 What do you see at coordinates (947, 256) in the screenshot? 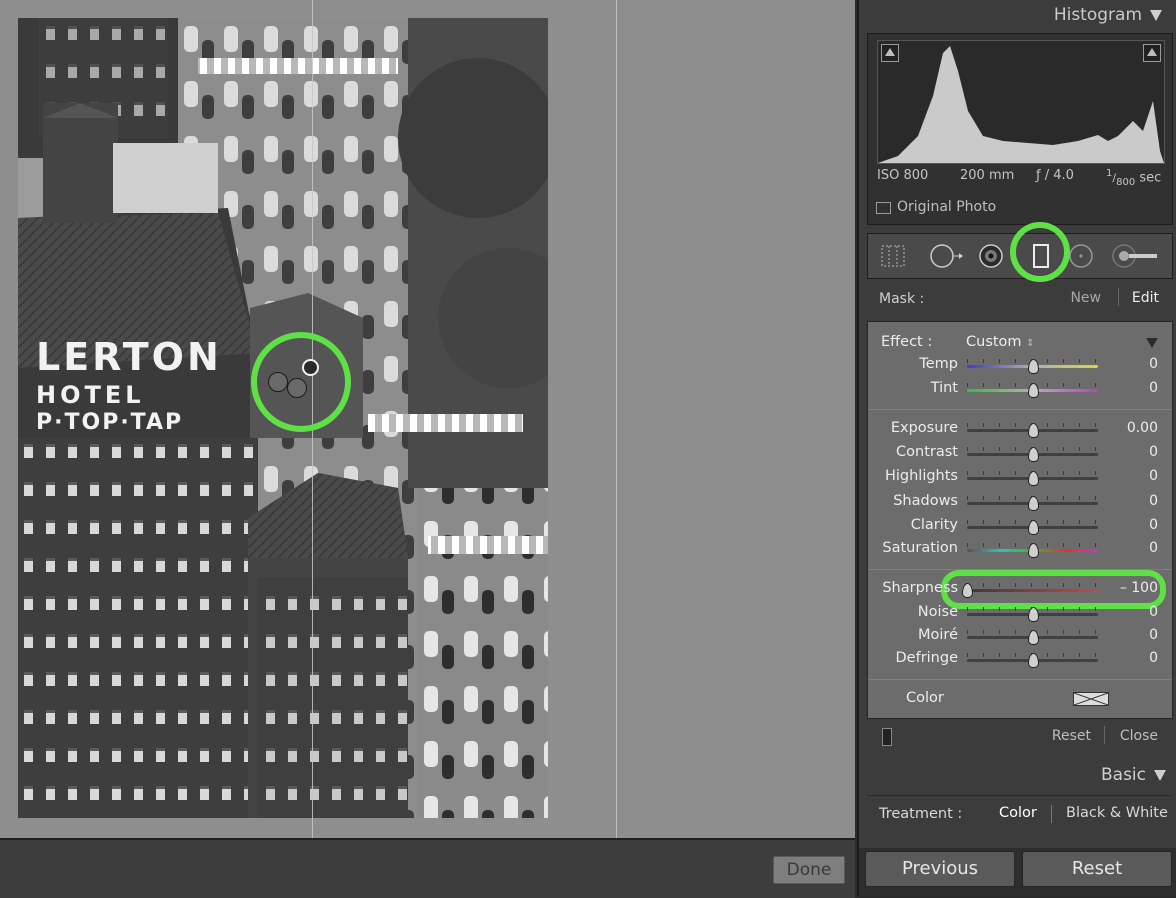
I see `spot-removal-icon` at bounding box center [947, 256].